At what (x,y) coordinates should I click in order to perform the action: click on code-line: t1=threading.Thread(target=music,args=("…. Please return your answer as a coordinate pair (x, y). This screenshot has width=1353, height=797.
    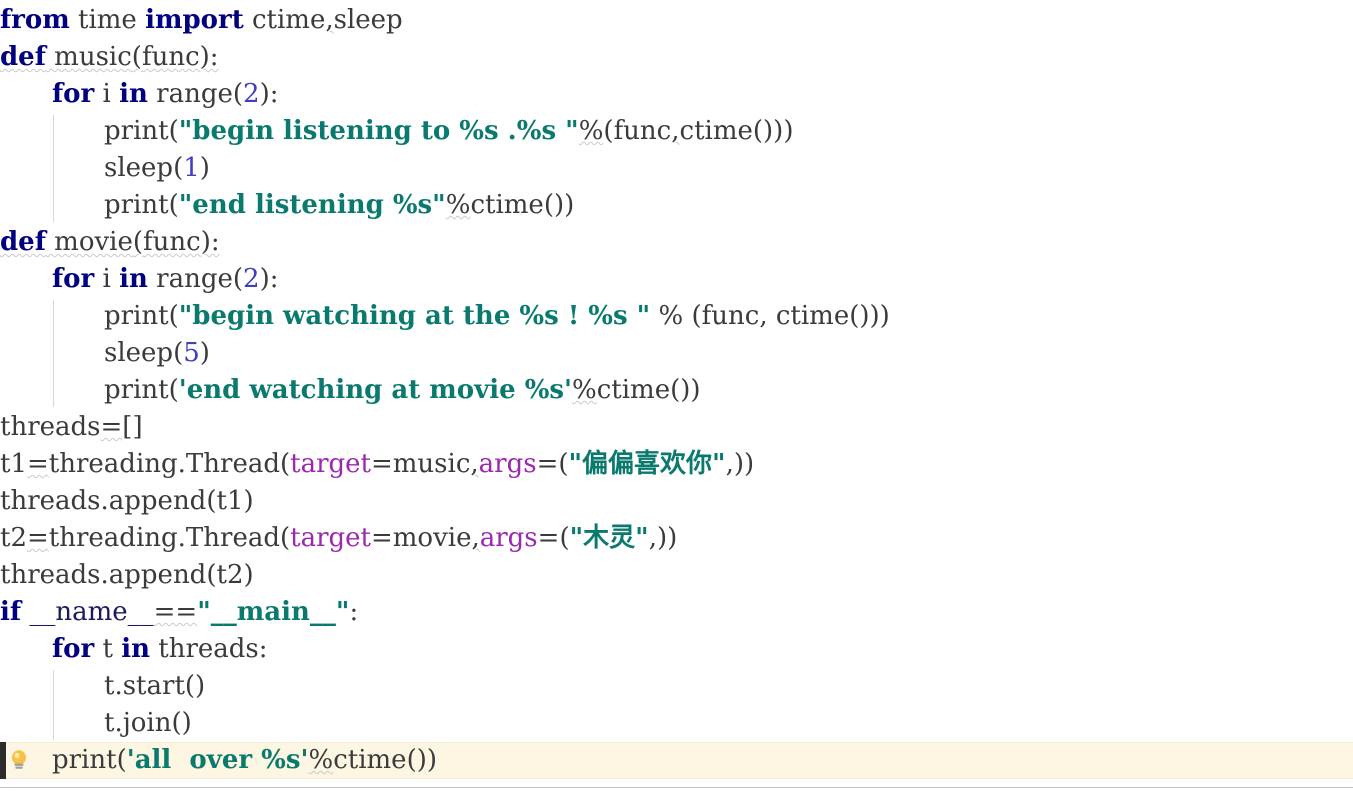
    Looking at the image, I should click on (676, 464).